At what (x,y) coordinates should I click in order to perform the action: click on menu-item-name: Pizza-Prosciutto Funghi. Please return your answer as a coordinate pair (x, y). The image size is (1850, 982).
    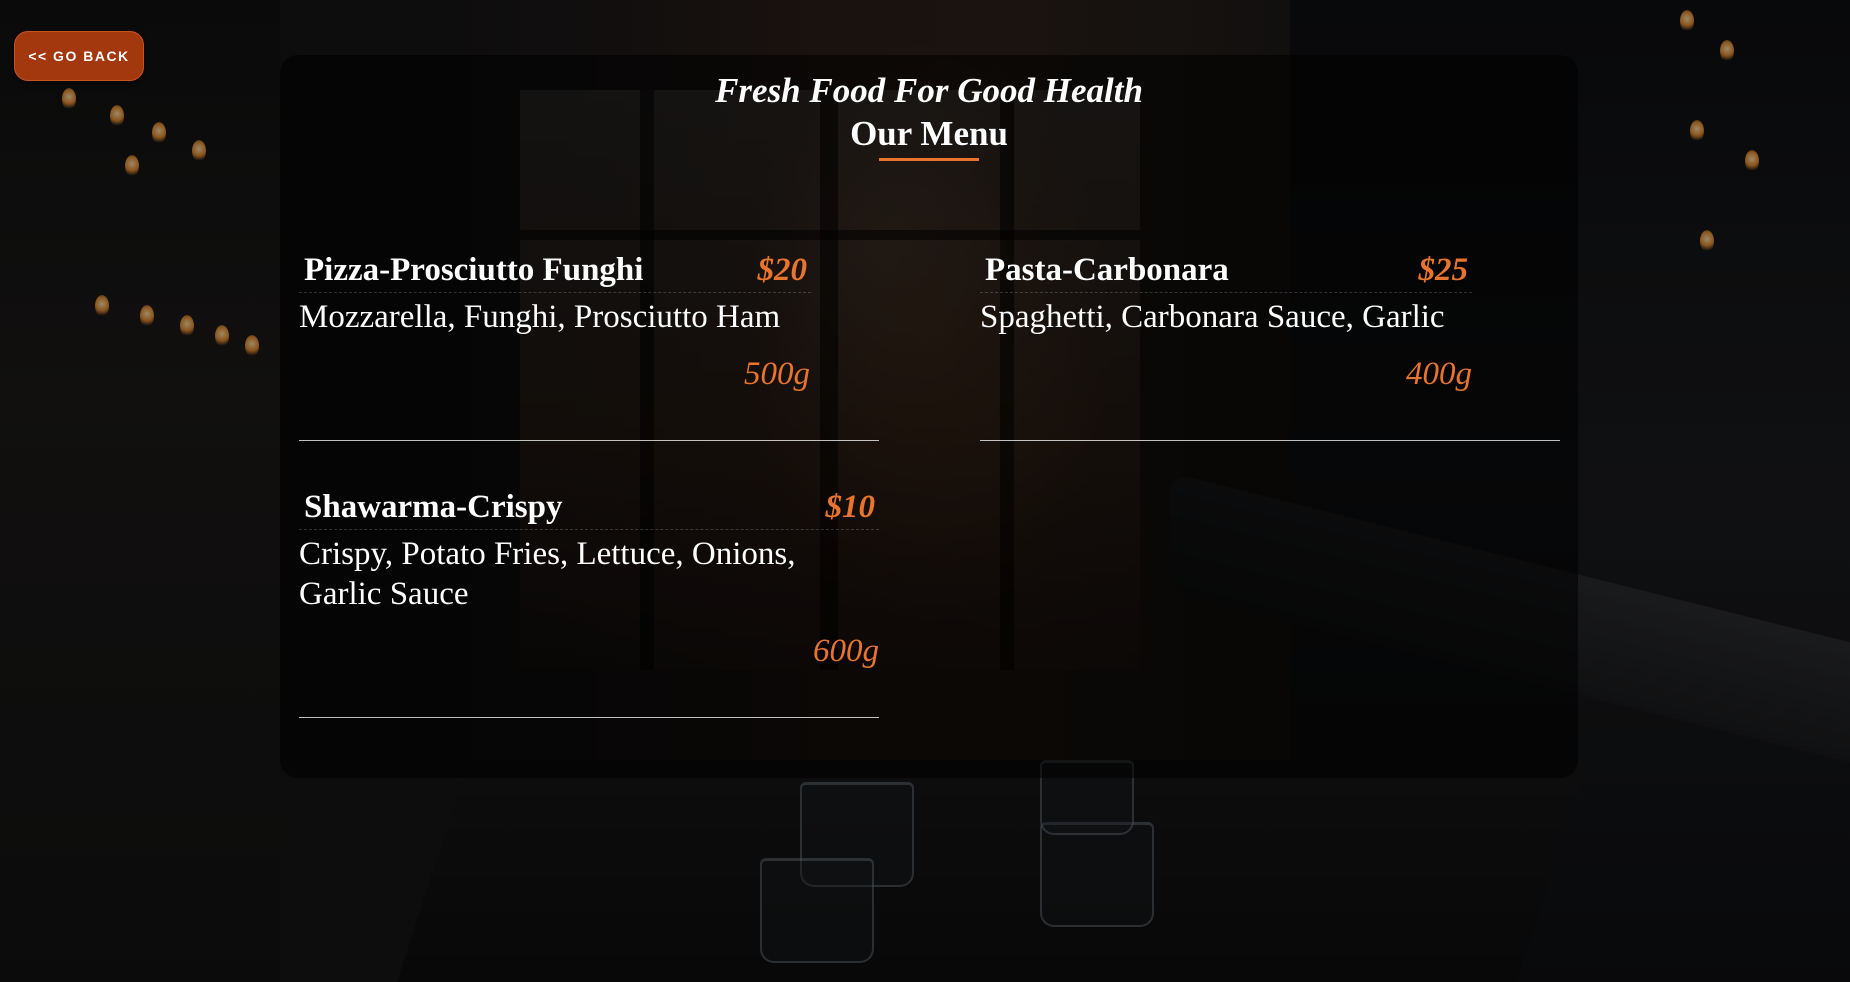
    Looking at the image, I should click on (474, 270).